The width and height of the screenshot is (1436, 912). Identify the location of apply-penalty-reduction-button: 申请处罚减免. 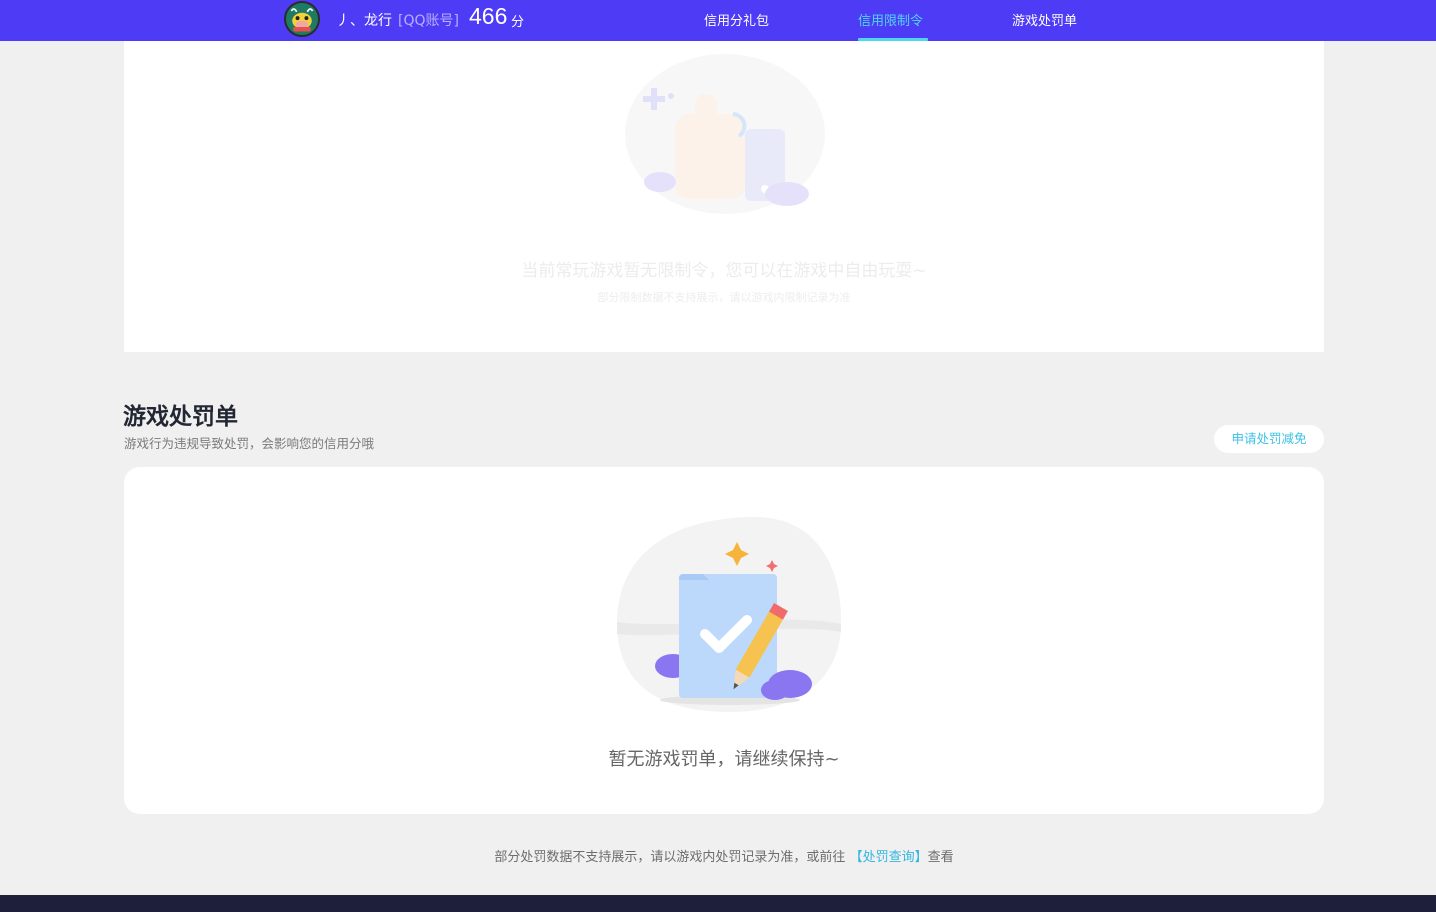
(1269, 439).